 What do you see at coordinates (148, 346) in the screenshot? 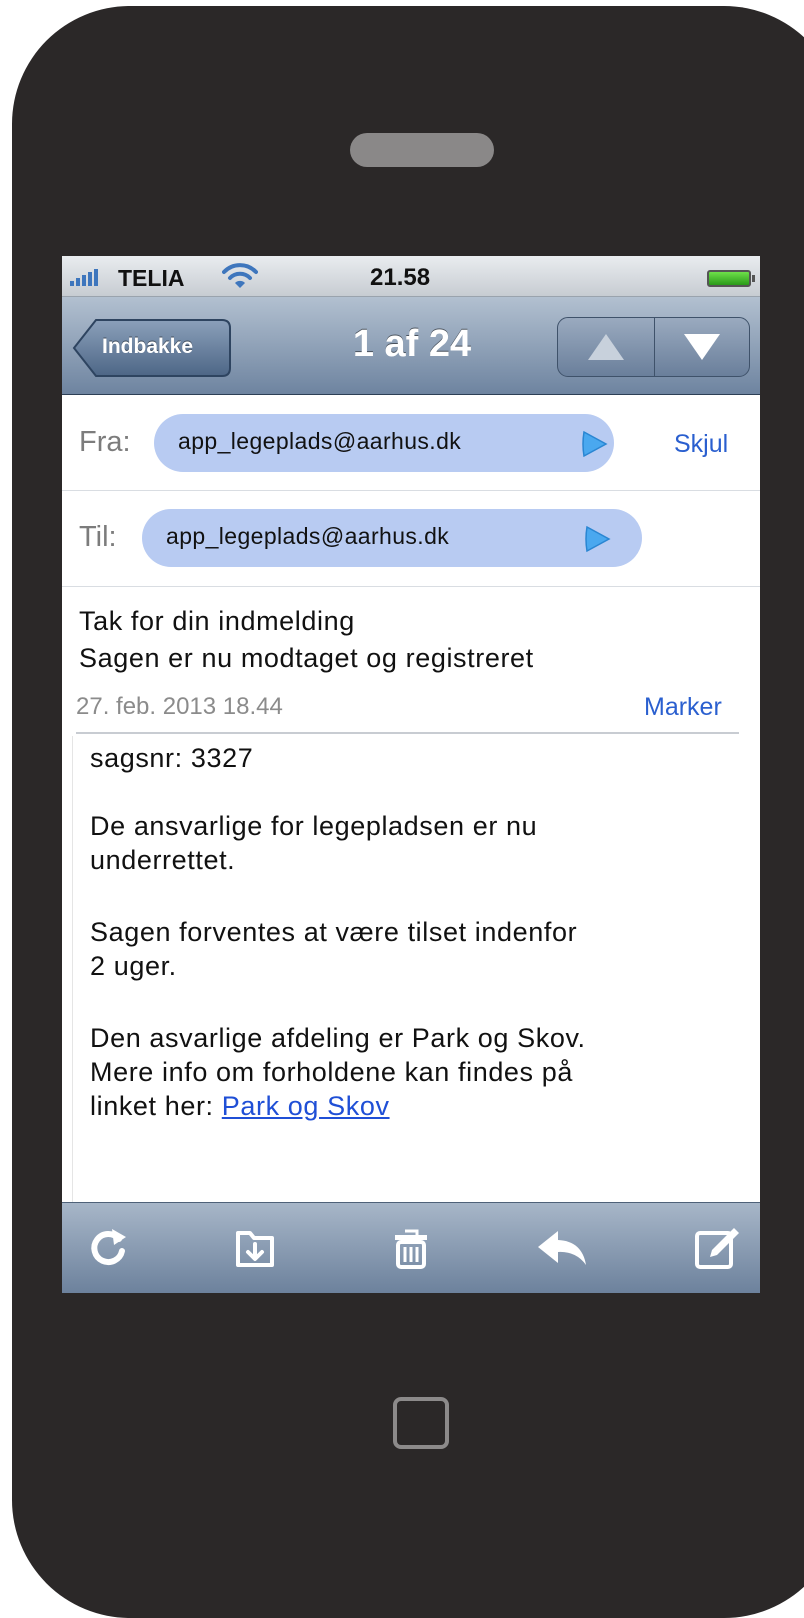
I see `back-button-label: Indbakke` at bounding box center [148, 346].